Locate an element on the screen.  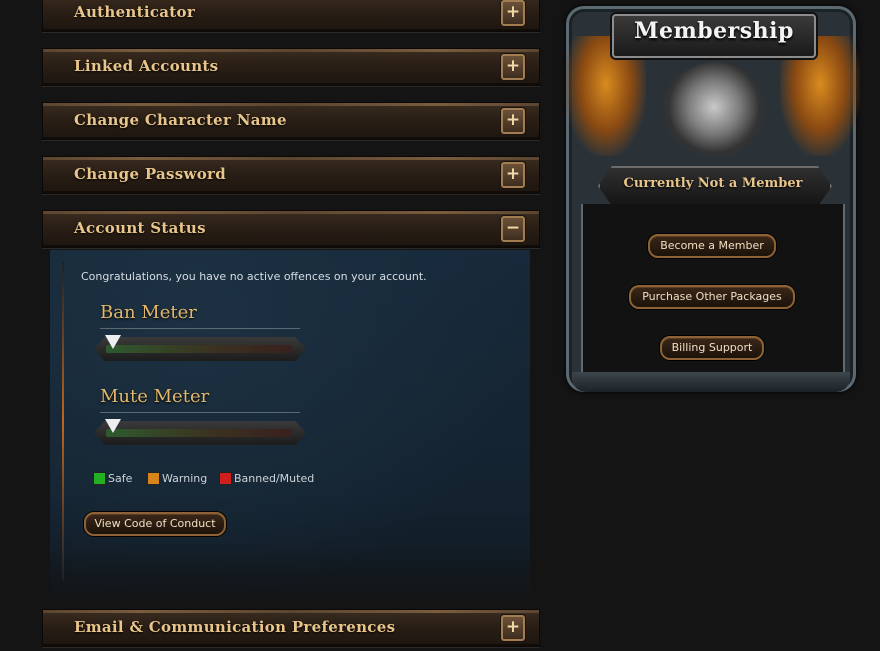
view-code-of-conduct-button: View Code of Conduct is located at coordinates (155, 524).